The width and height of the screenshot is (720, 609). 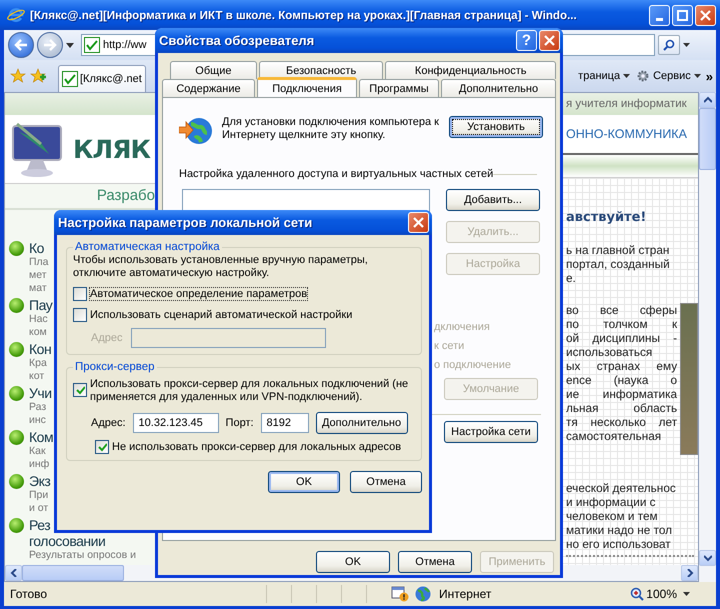 I want to click on article-text: матики надо не тол, so click(x=620, y=530).